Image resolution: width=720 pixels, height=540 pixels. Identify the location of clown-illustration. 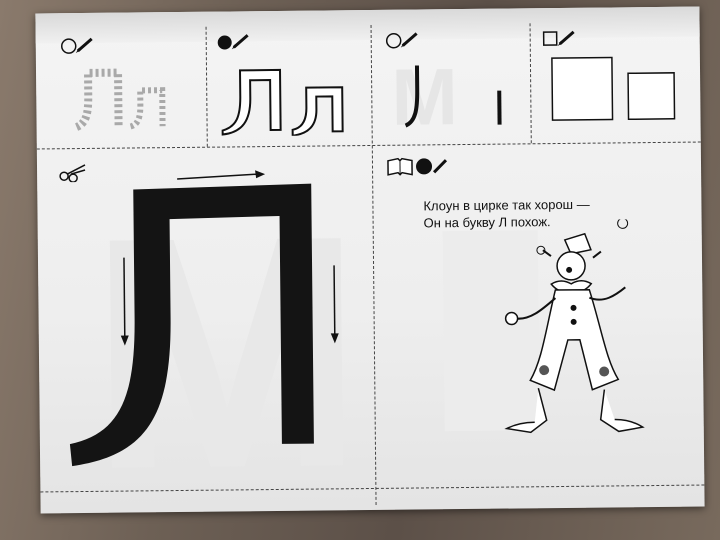
(543, 326).